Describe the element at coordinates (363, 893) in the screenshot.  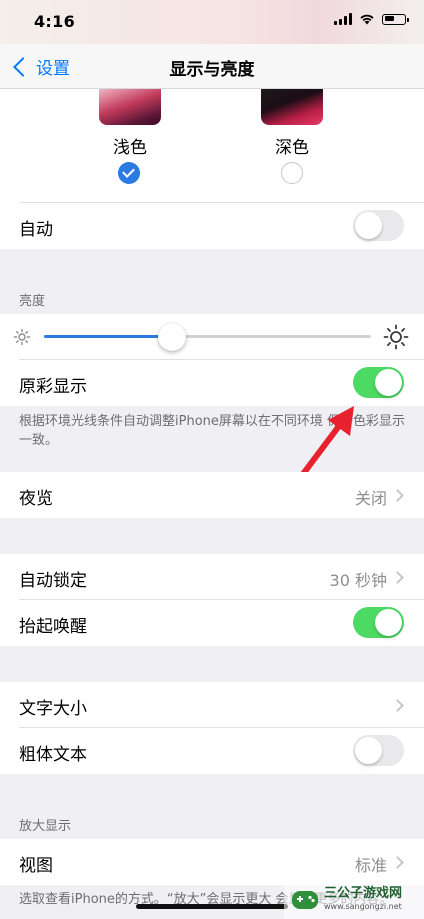
I see `watermark-title: 三公子游戏网` at that location.